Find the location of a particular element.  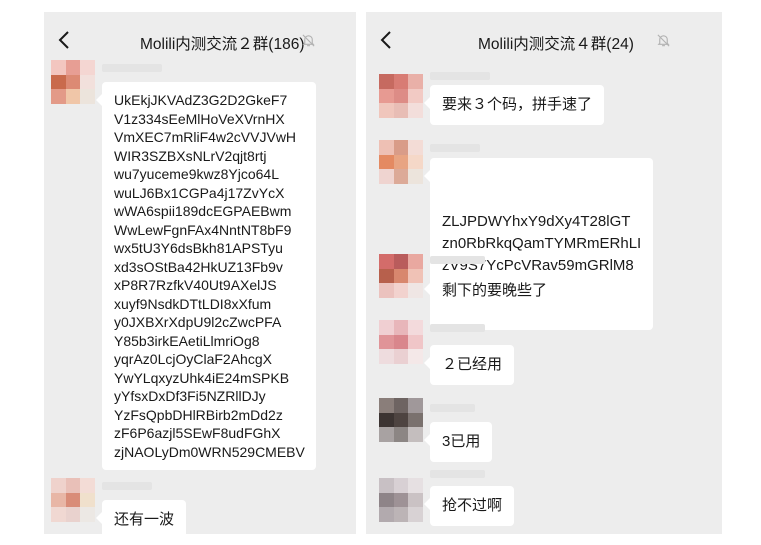

message-bubble: 要来３个码，拼手速了 is located at coordinates (514, 105).